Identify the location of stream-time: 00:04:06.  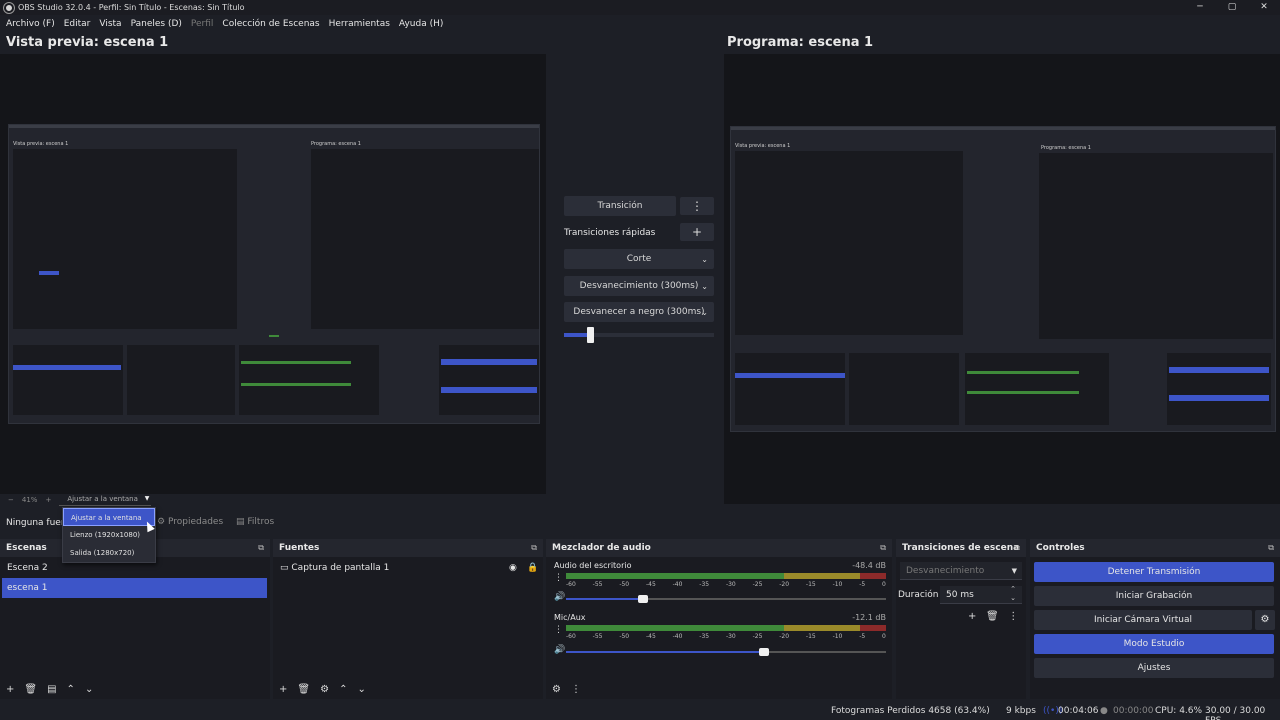
(1078, 711).